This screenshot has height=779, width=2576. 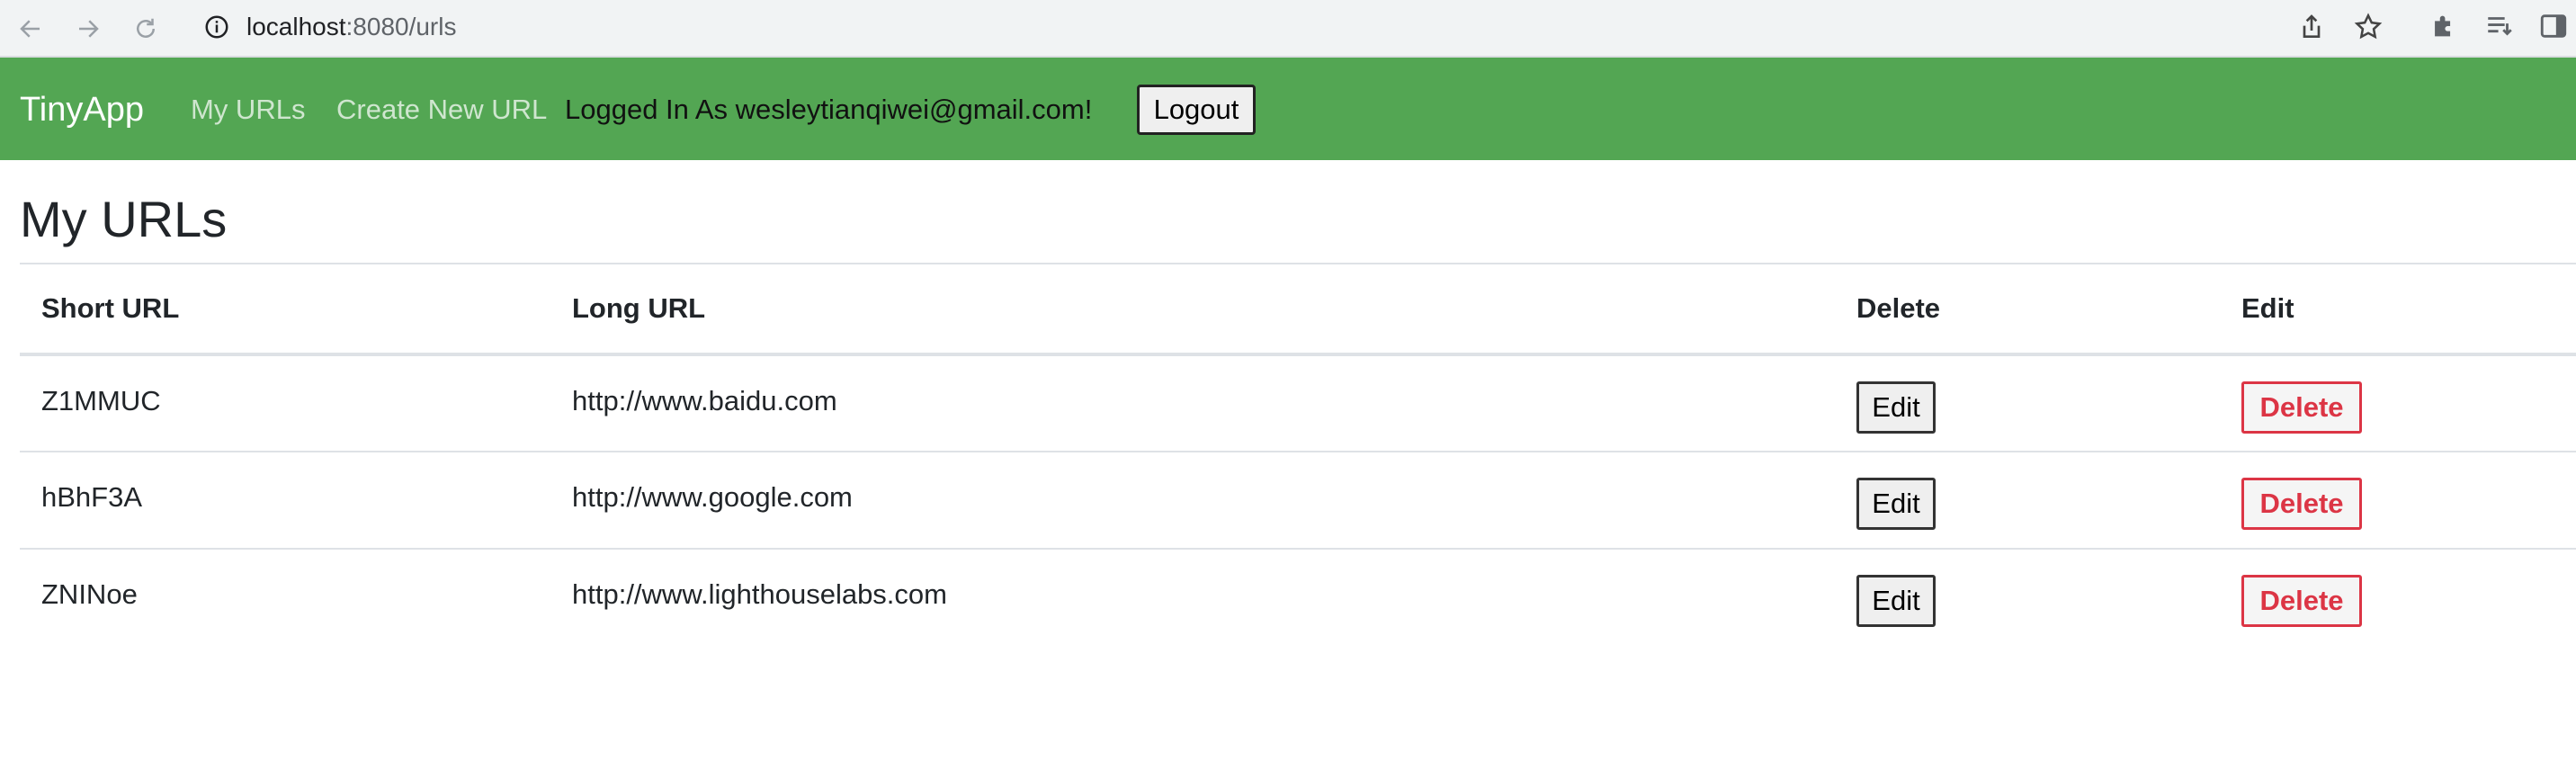 What do you see at coordinates (285, 500) in the screenshot?
I see `short-url-cell: hBhF3A` at bounding box center [285, 500].